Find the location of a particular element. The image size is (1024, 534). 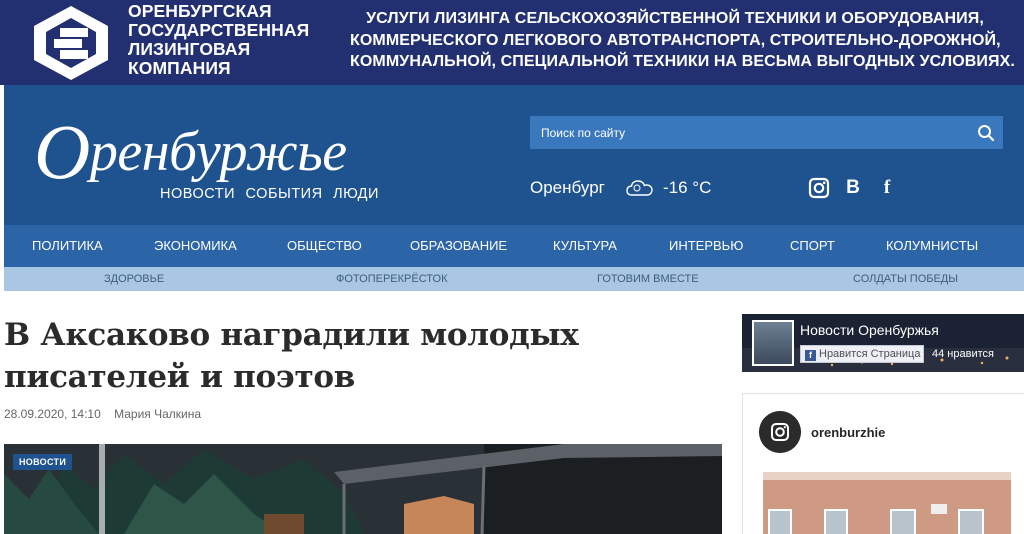

article-image: НОВОСТИ is located at coordinates (363, 489).